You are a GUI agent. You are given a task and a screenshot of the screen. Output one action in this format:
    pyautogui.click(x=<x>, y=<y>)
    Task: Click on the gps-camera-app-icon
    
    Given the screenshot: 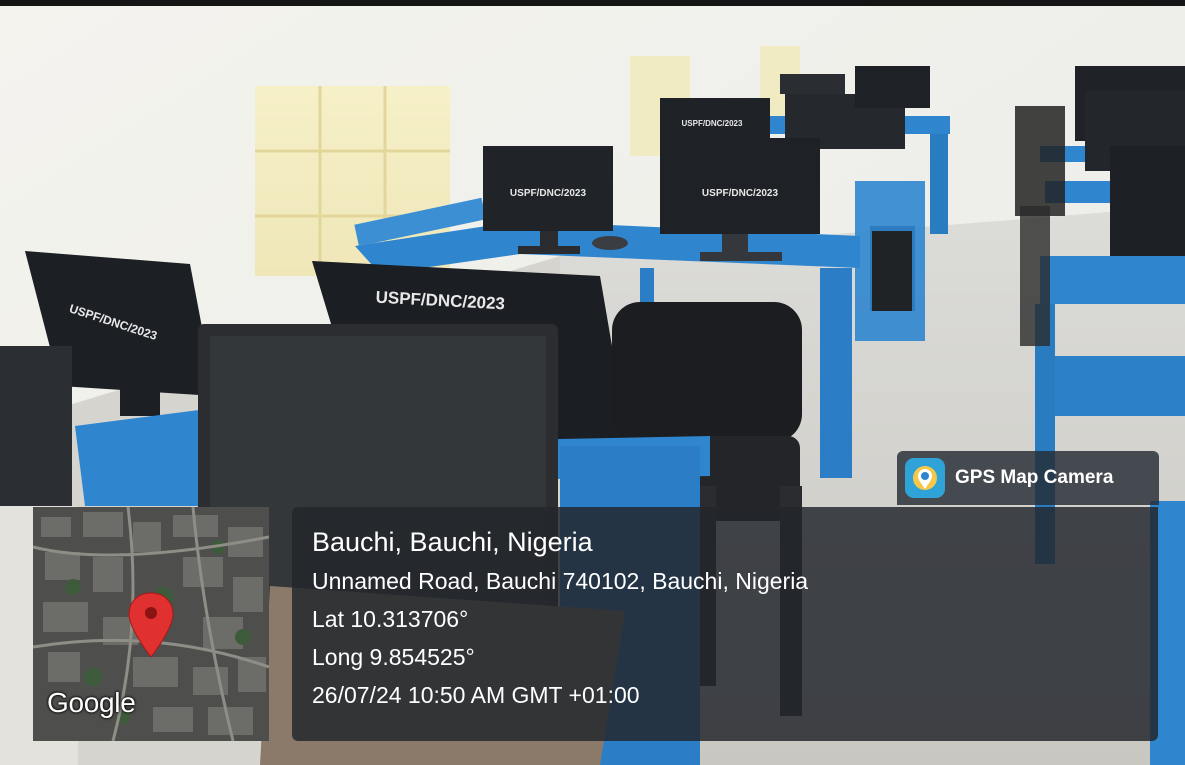 What is the action you would take?
    pyautogui.click(x=925, y=478)
    